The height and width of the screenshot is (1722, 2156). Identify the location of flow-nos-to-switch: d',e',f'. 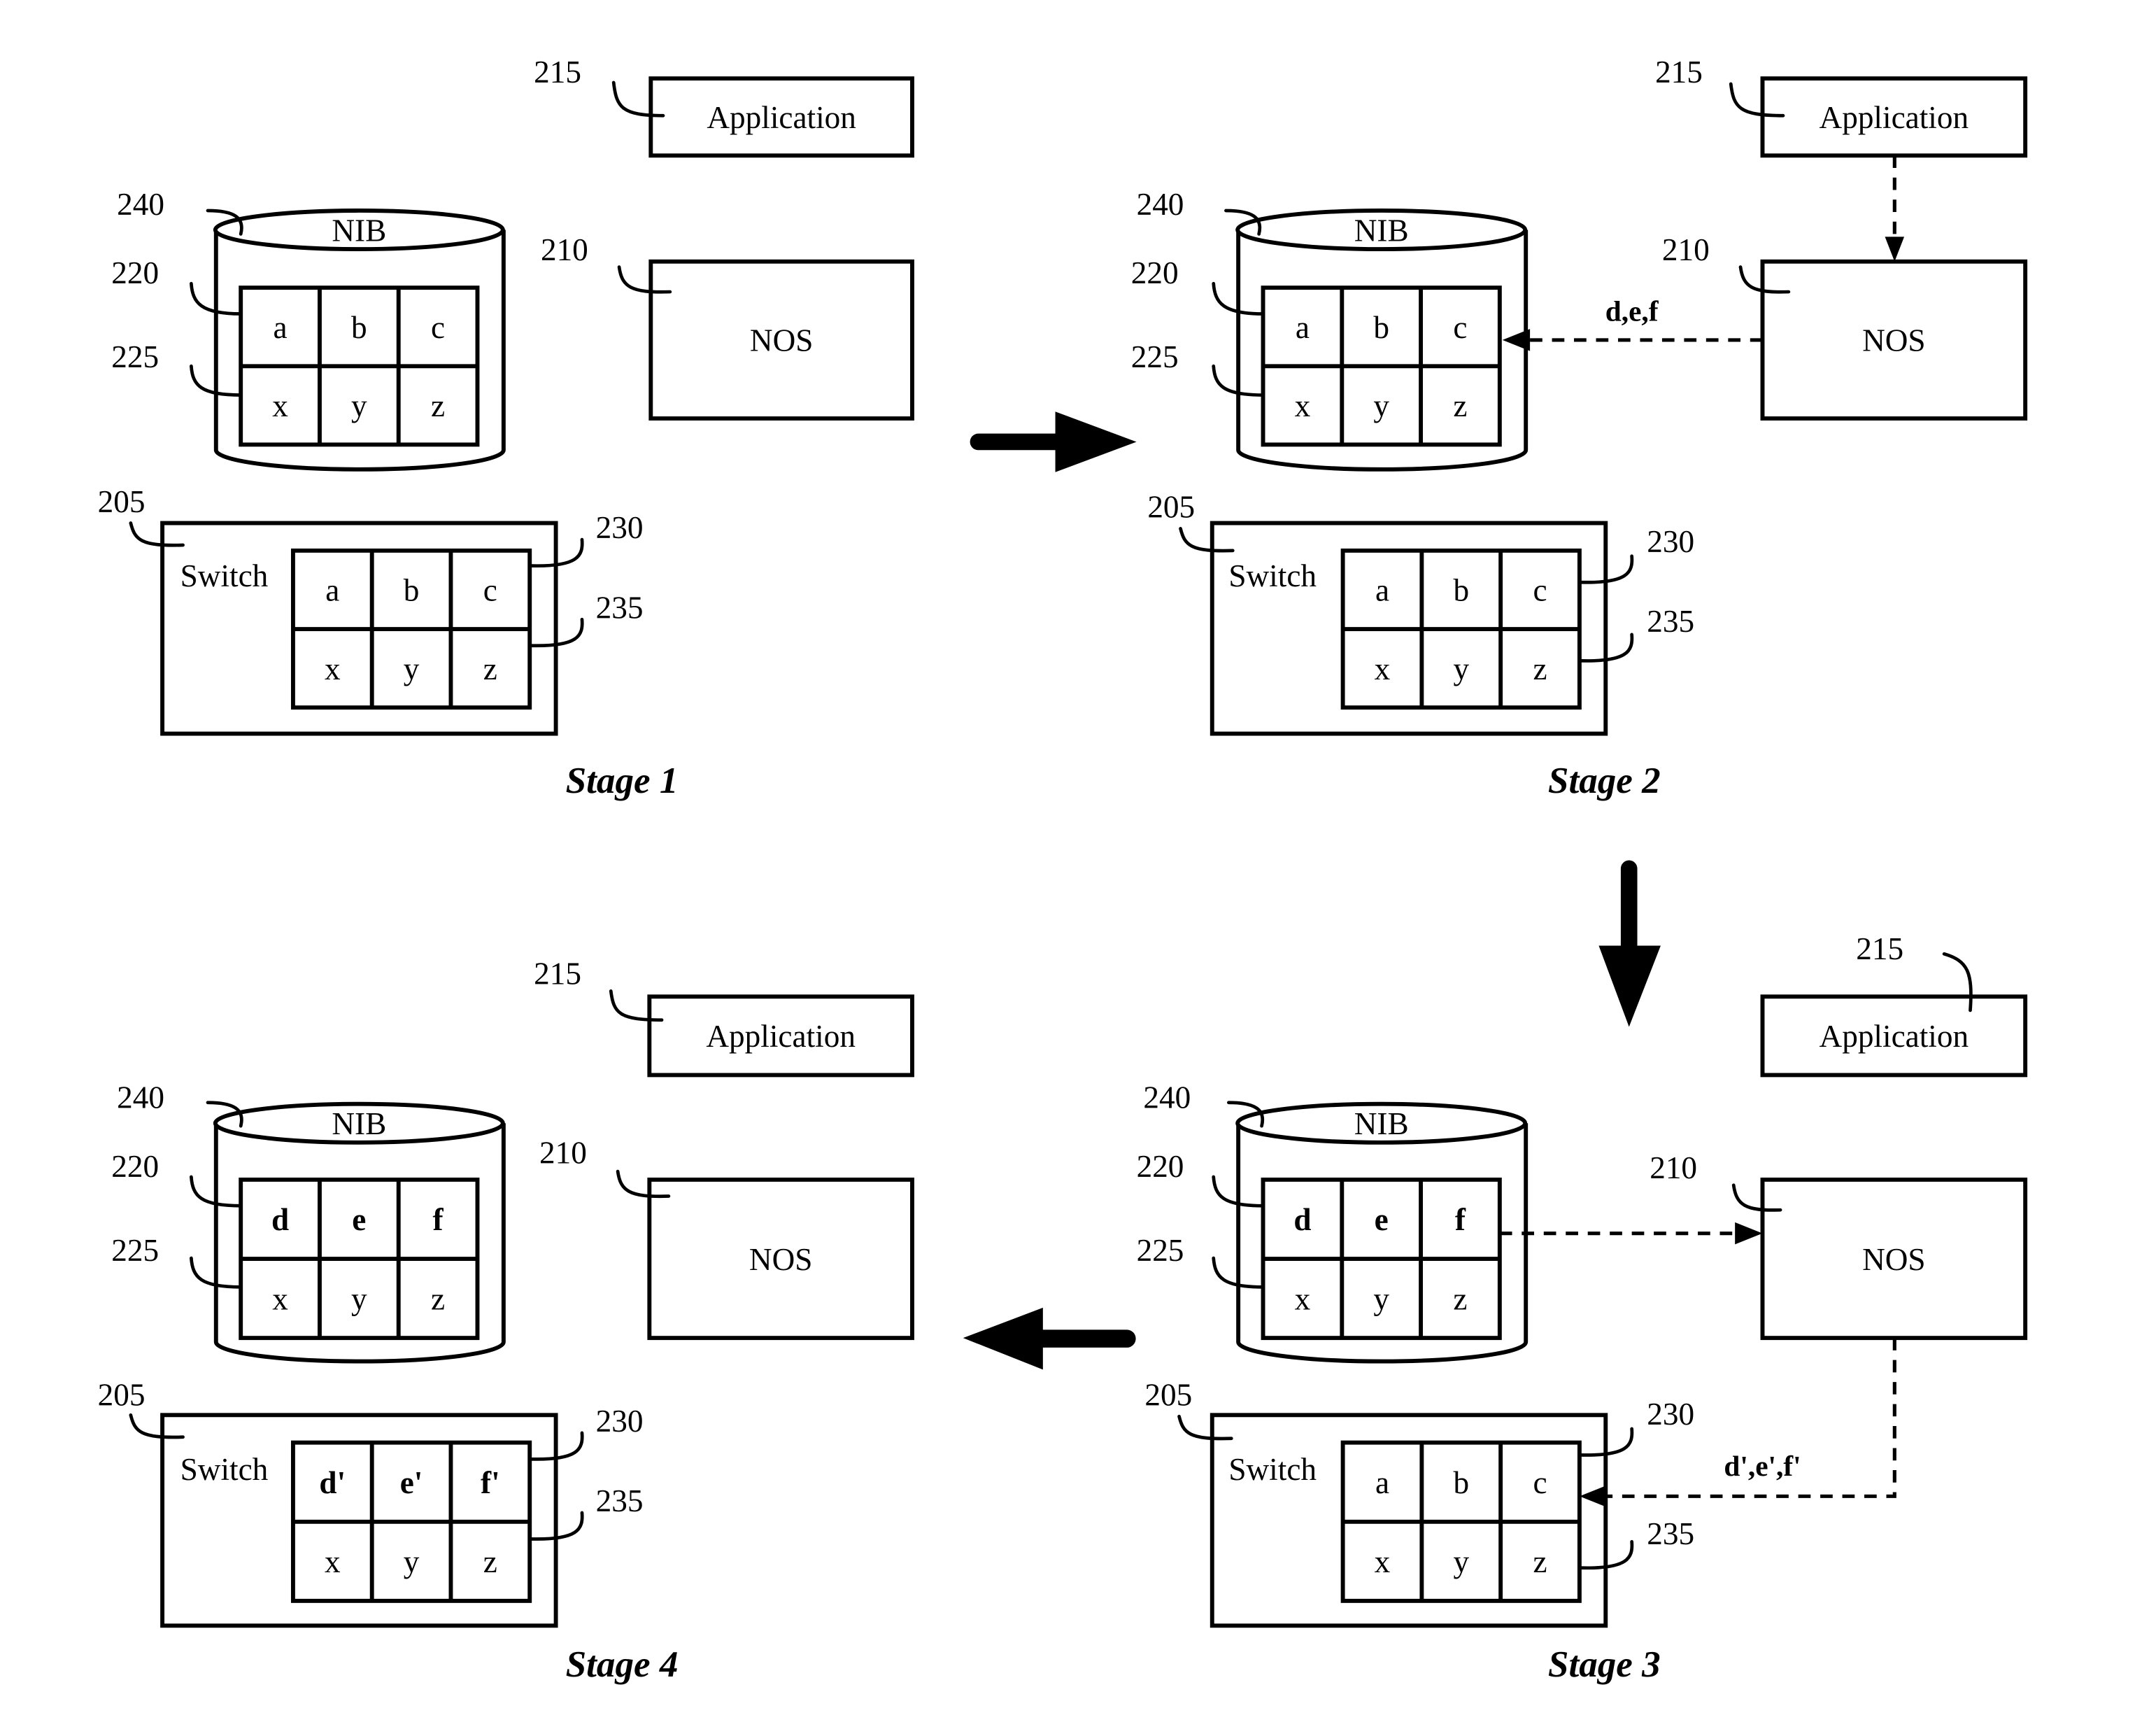
(1737, 1423).